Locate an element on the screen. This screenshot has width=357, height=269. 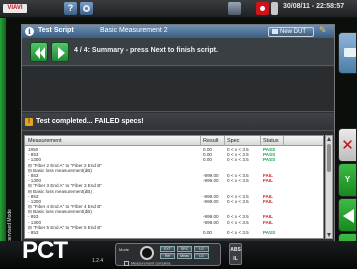
table-scrollbar is located at coordinates (329, 187).